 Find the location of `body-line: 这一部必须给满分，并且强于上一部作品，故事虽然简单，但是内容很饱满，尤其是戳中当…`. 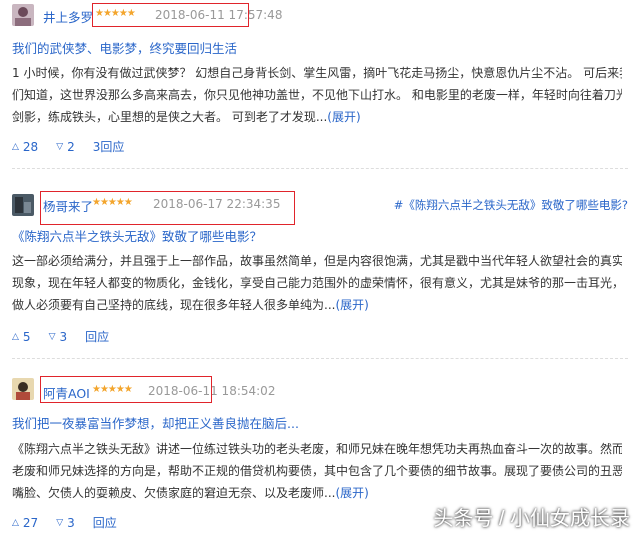

body-line: 这一部必须给满分，并且强于上一部作品，故事虽然简单，但是内容很饱满，尤其是戳中当… is located at coordinates (317, 261).